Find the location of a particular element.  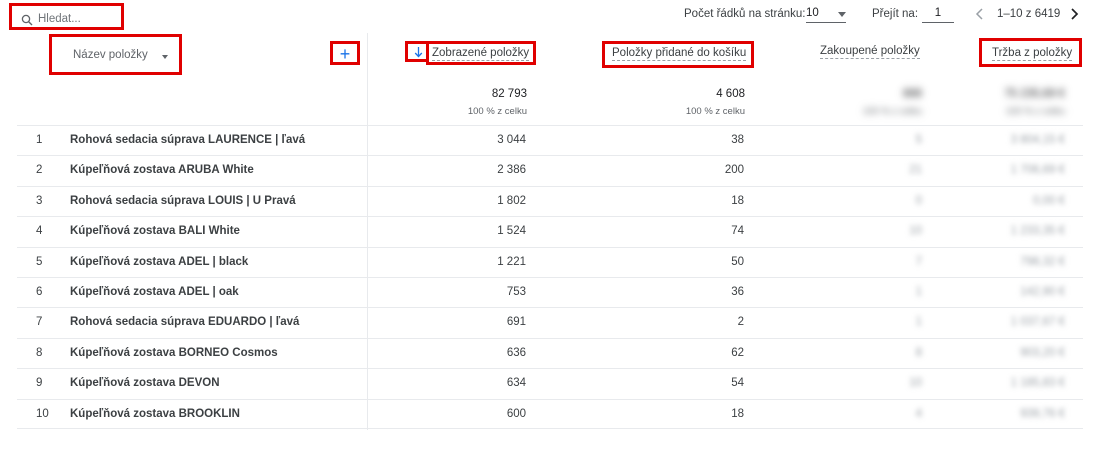

search-box is located at coordinates (66, 16).